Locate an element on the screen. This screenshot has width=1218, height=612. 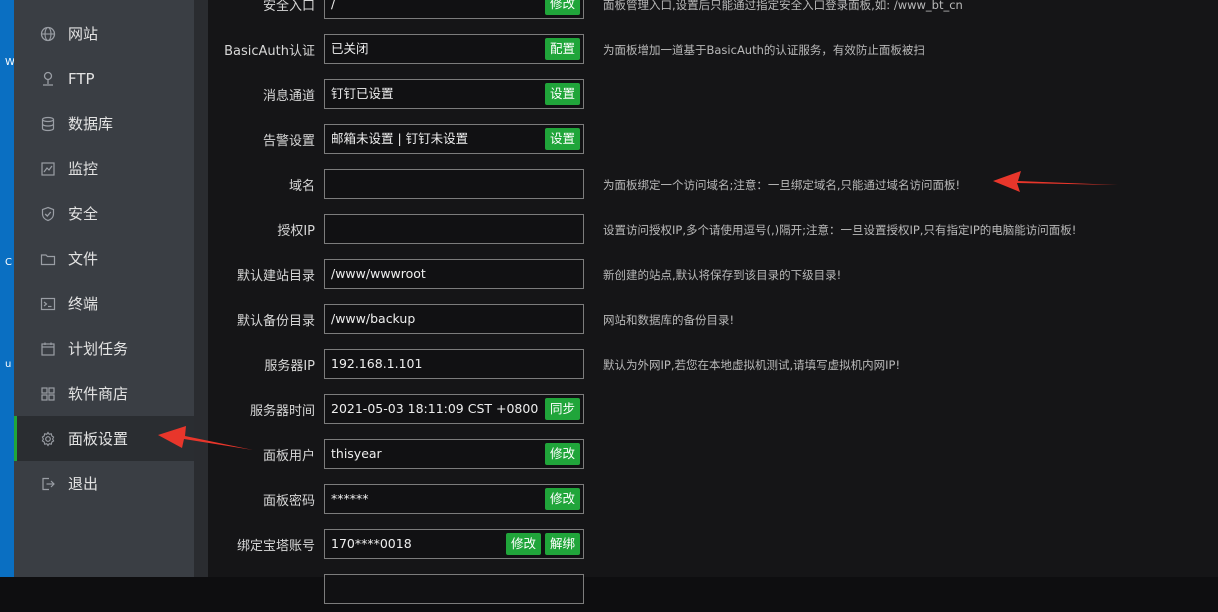
sidebar-item-websites: 网站 is located at coordinates (104, 33).